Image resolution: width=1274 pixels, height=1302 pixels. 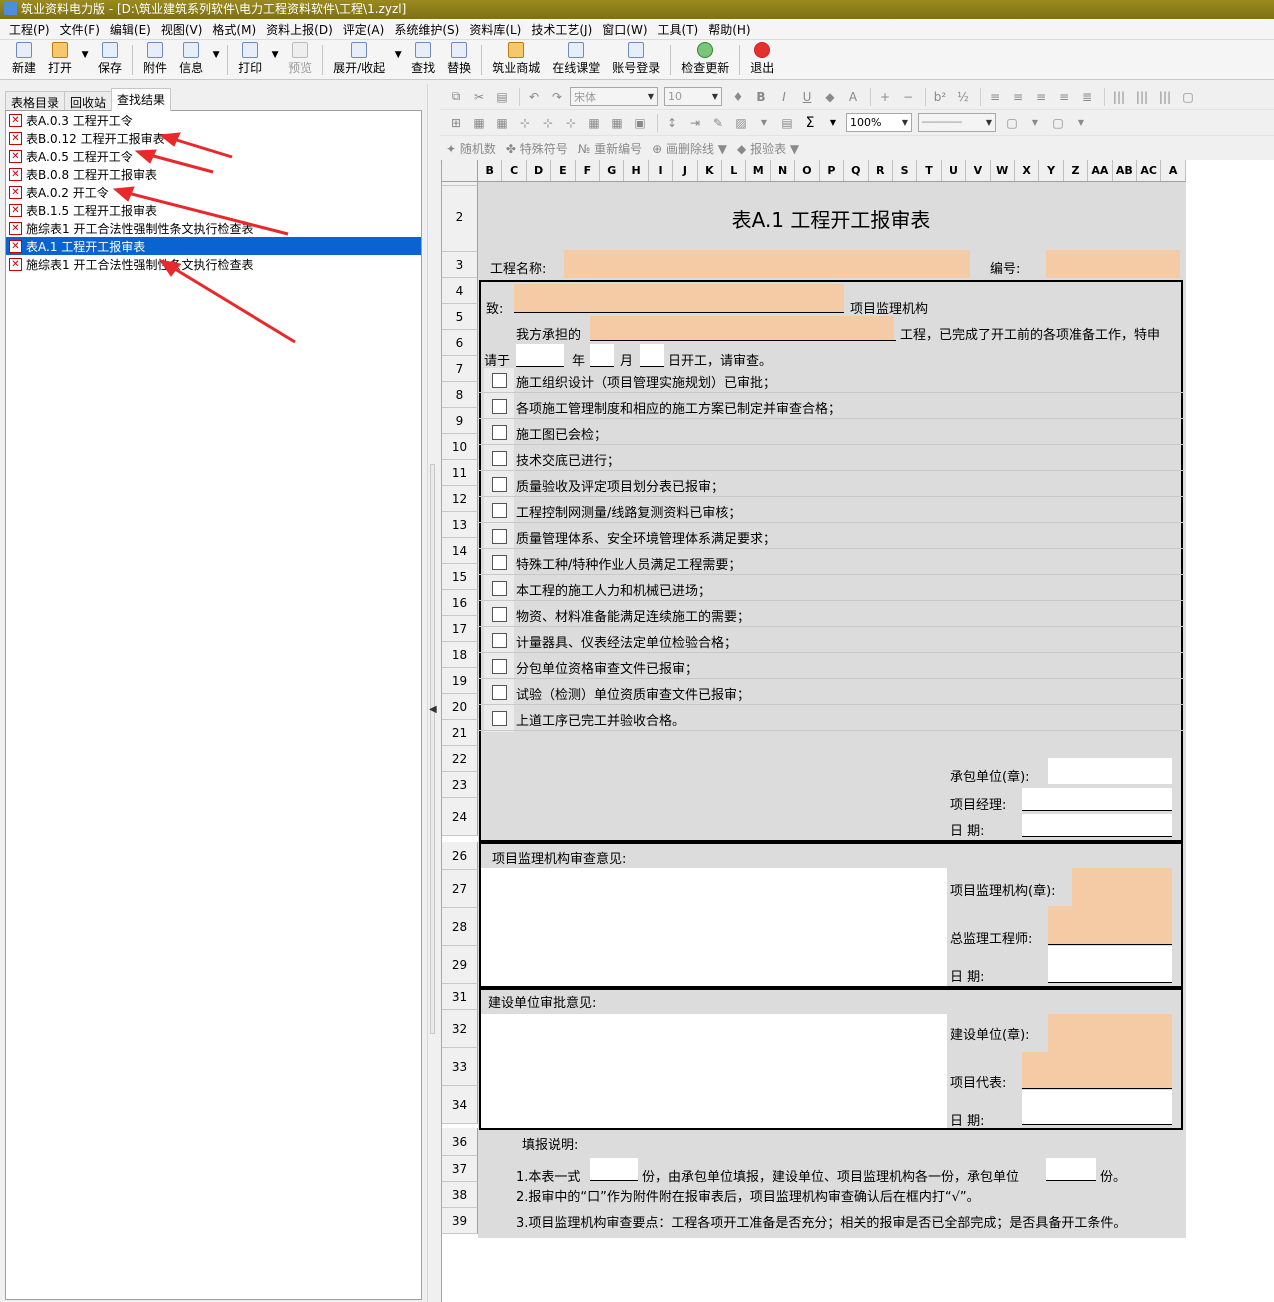 What do you see at coordinates (995, 97) in the screenshot?
I see `align-left-icon: ≡` at bounding box center [995, 97].